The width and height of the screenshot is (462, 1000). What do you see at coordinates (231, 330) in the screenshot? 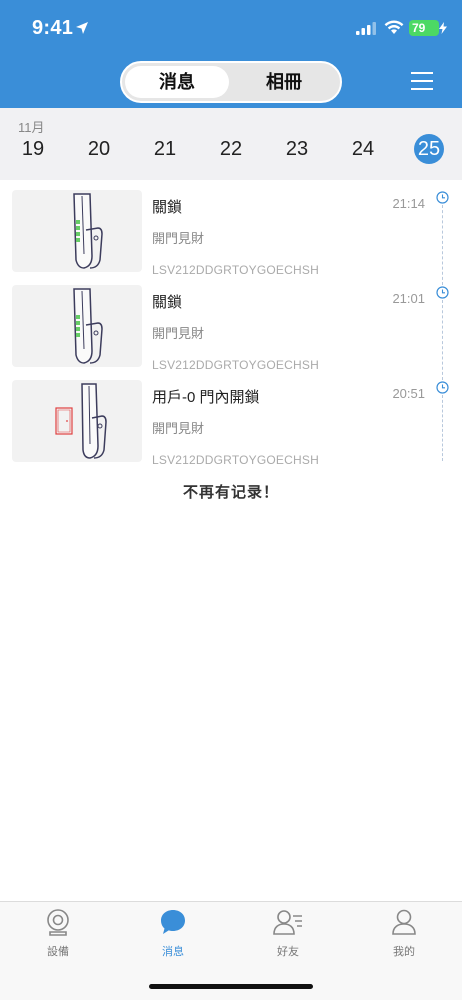
I see `list-item: 關鎖 開門見財 LSV212DDGRTOYGOECHSH 21:01` at bounding box center [231, 330].